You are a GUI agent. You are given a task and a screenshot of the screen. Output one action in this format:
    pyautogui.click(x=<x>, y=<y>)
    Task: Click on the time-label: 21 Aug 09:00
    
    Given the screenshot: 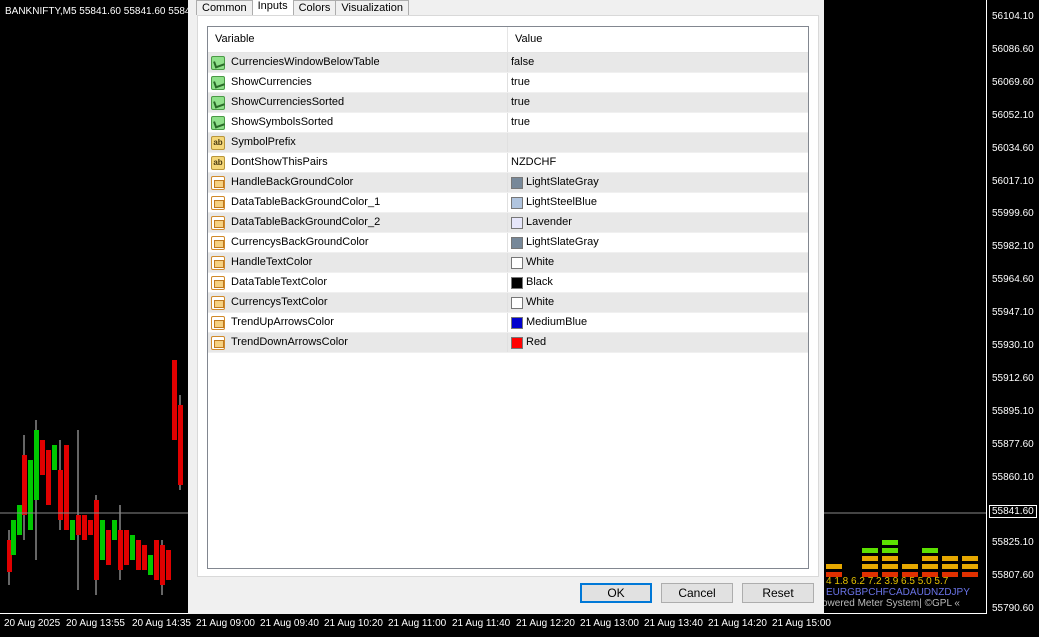 What is the action you would take?
    pyautogui.click(x=225, y=623)
    